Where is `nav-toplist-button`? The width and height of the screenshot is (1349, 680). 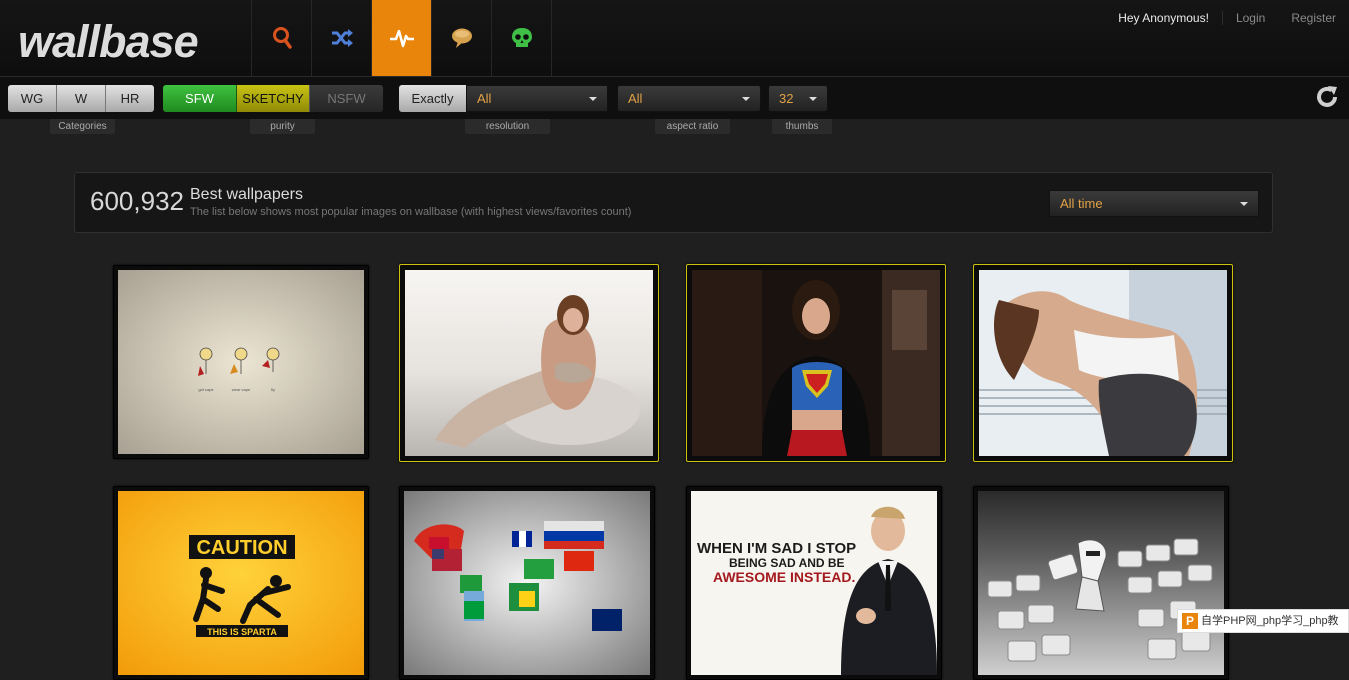
nav-toplist-button is located at coordinates (401, 38).